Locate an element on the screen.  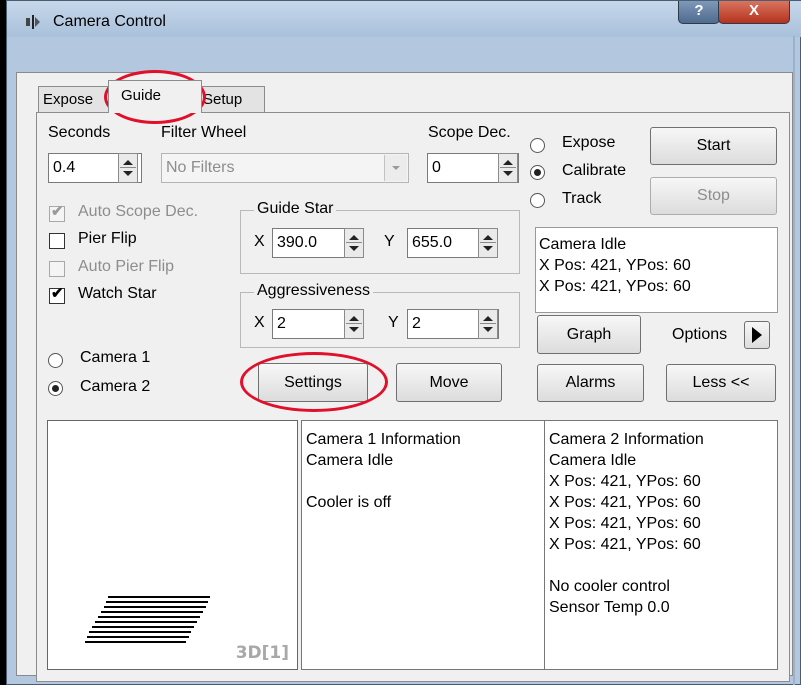
radio-expose-label: Expose is located at coordinates (588, 143).